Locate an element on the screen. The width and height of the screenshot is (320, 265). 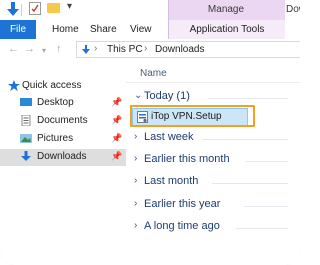
pictures-icon is located at coordinates (26, 138).